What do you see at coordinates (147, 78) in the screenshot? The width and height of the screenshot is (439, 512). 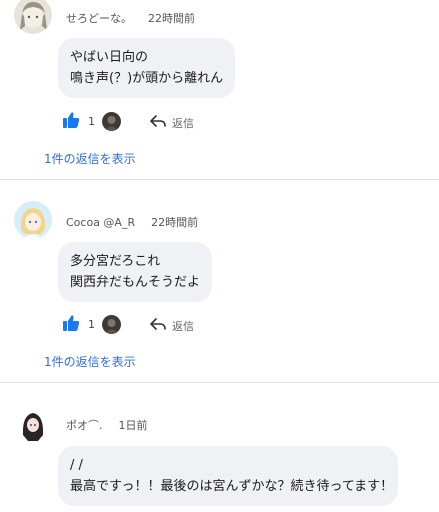 I see `comment-text-line: 鳴き声(？)が頭から離れん` at bounding box center [147, 78].